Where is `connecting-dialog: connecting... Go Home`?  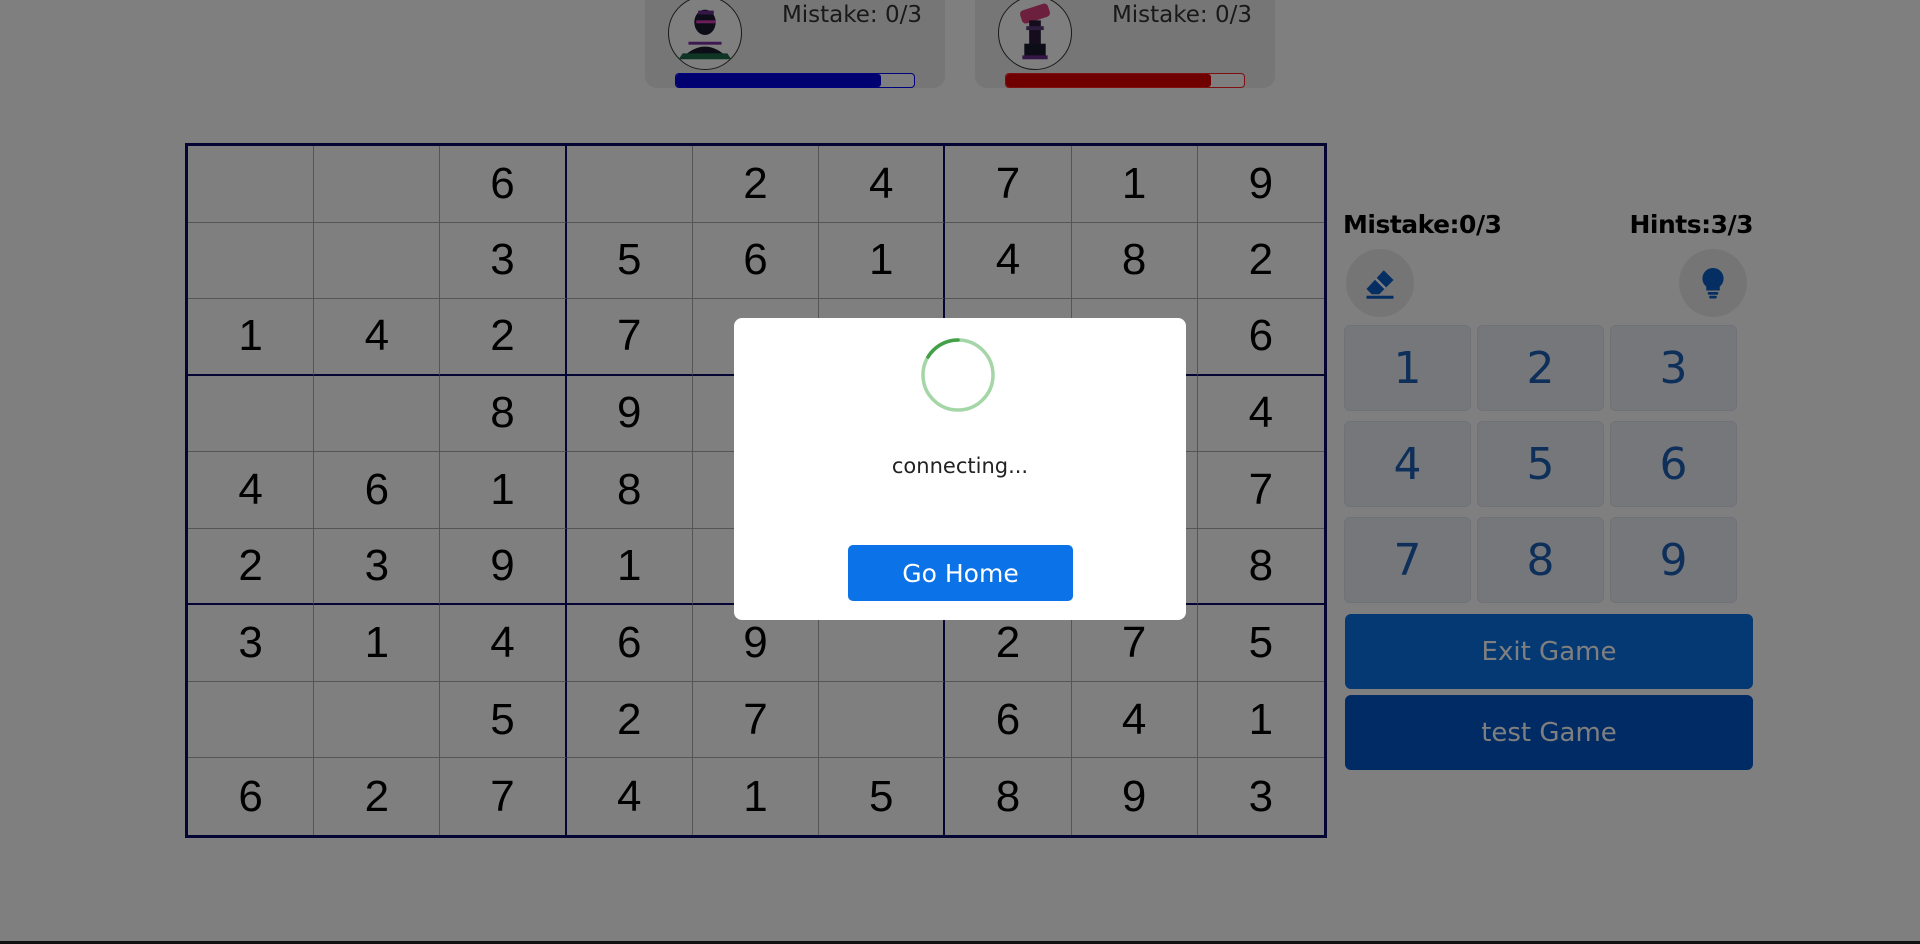 connecting-dialog: connecting... Go Home is located at coordinates (960, 469).